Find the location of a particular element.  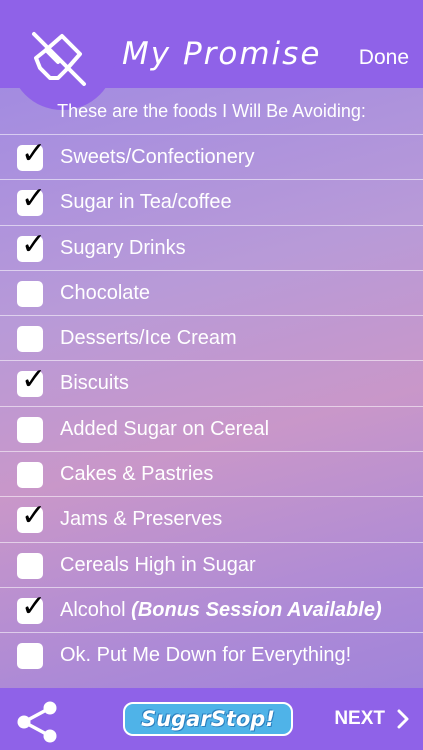

list-item: ✓ Sugary Drinks is located at coordinates (211, 247).